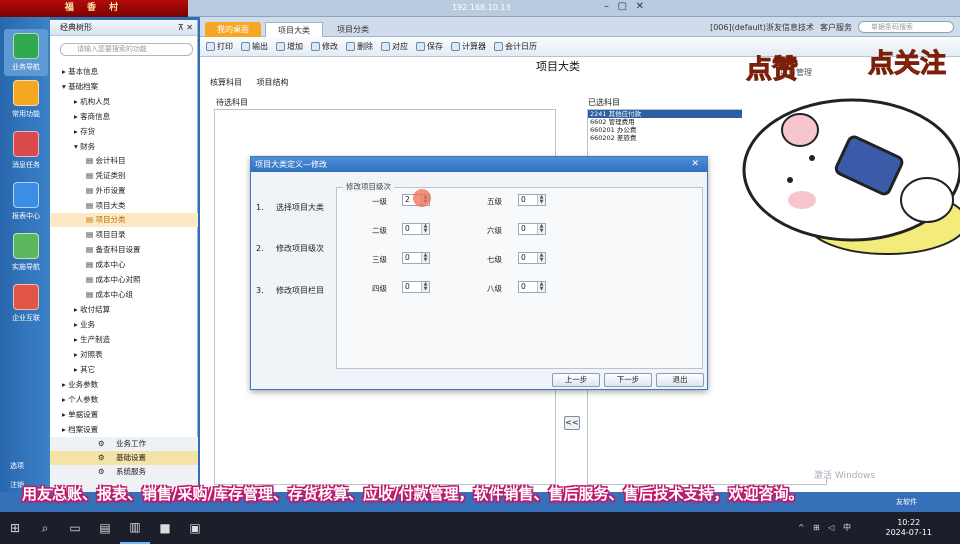 This screenshot has width=960, height=544. What do you see at coordinates (124, 117) in the screenshot?
I see `tree-item: ▸ 客商信息` at bounding box center [124, 117].